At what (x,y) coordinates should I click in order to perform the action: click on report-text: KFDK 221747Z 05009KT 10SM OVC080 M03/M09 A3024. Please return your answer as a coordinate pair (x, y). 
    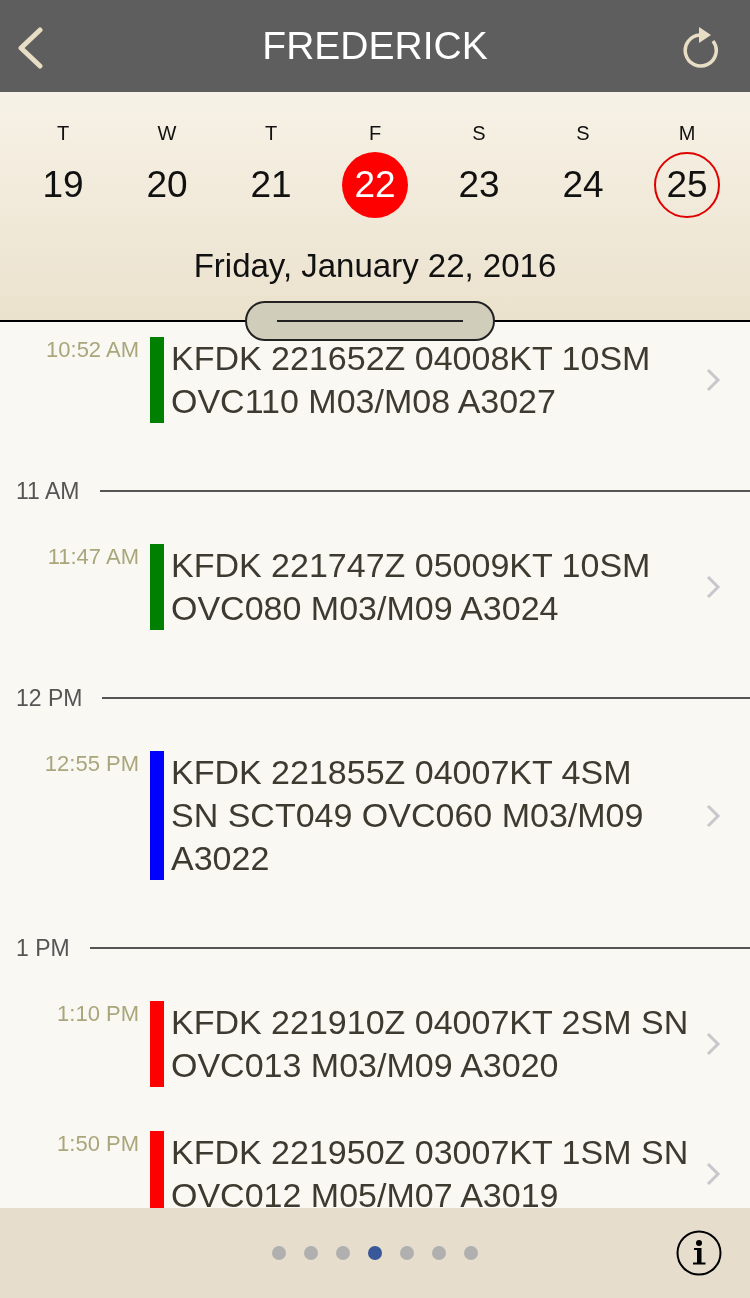
    Looking at the image, I should click on (411, 587).